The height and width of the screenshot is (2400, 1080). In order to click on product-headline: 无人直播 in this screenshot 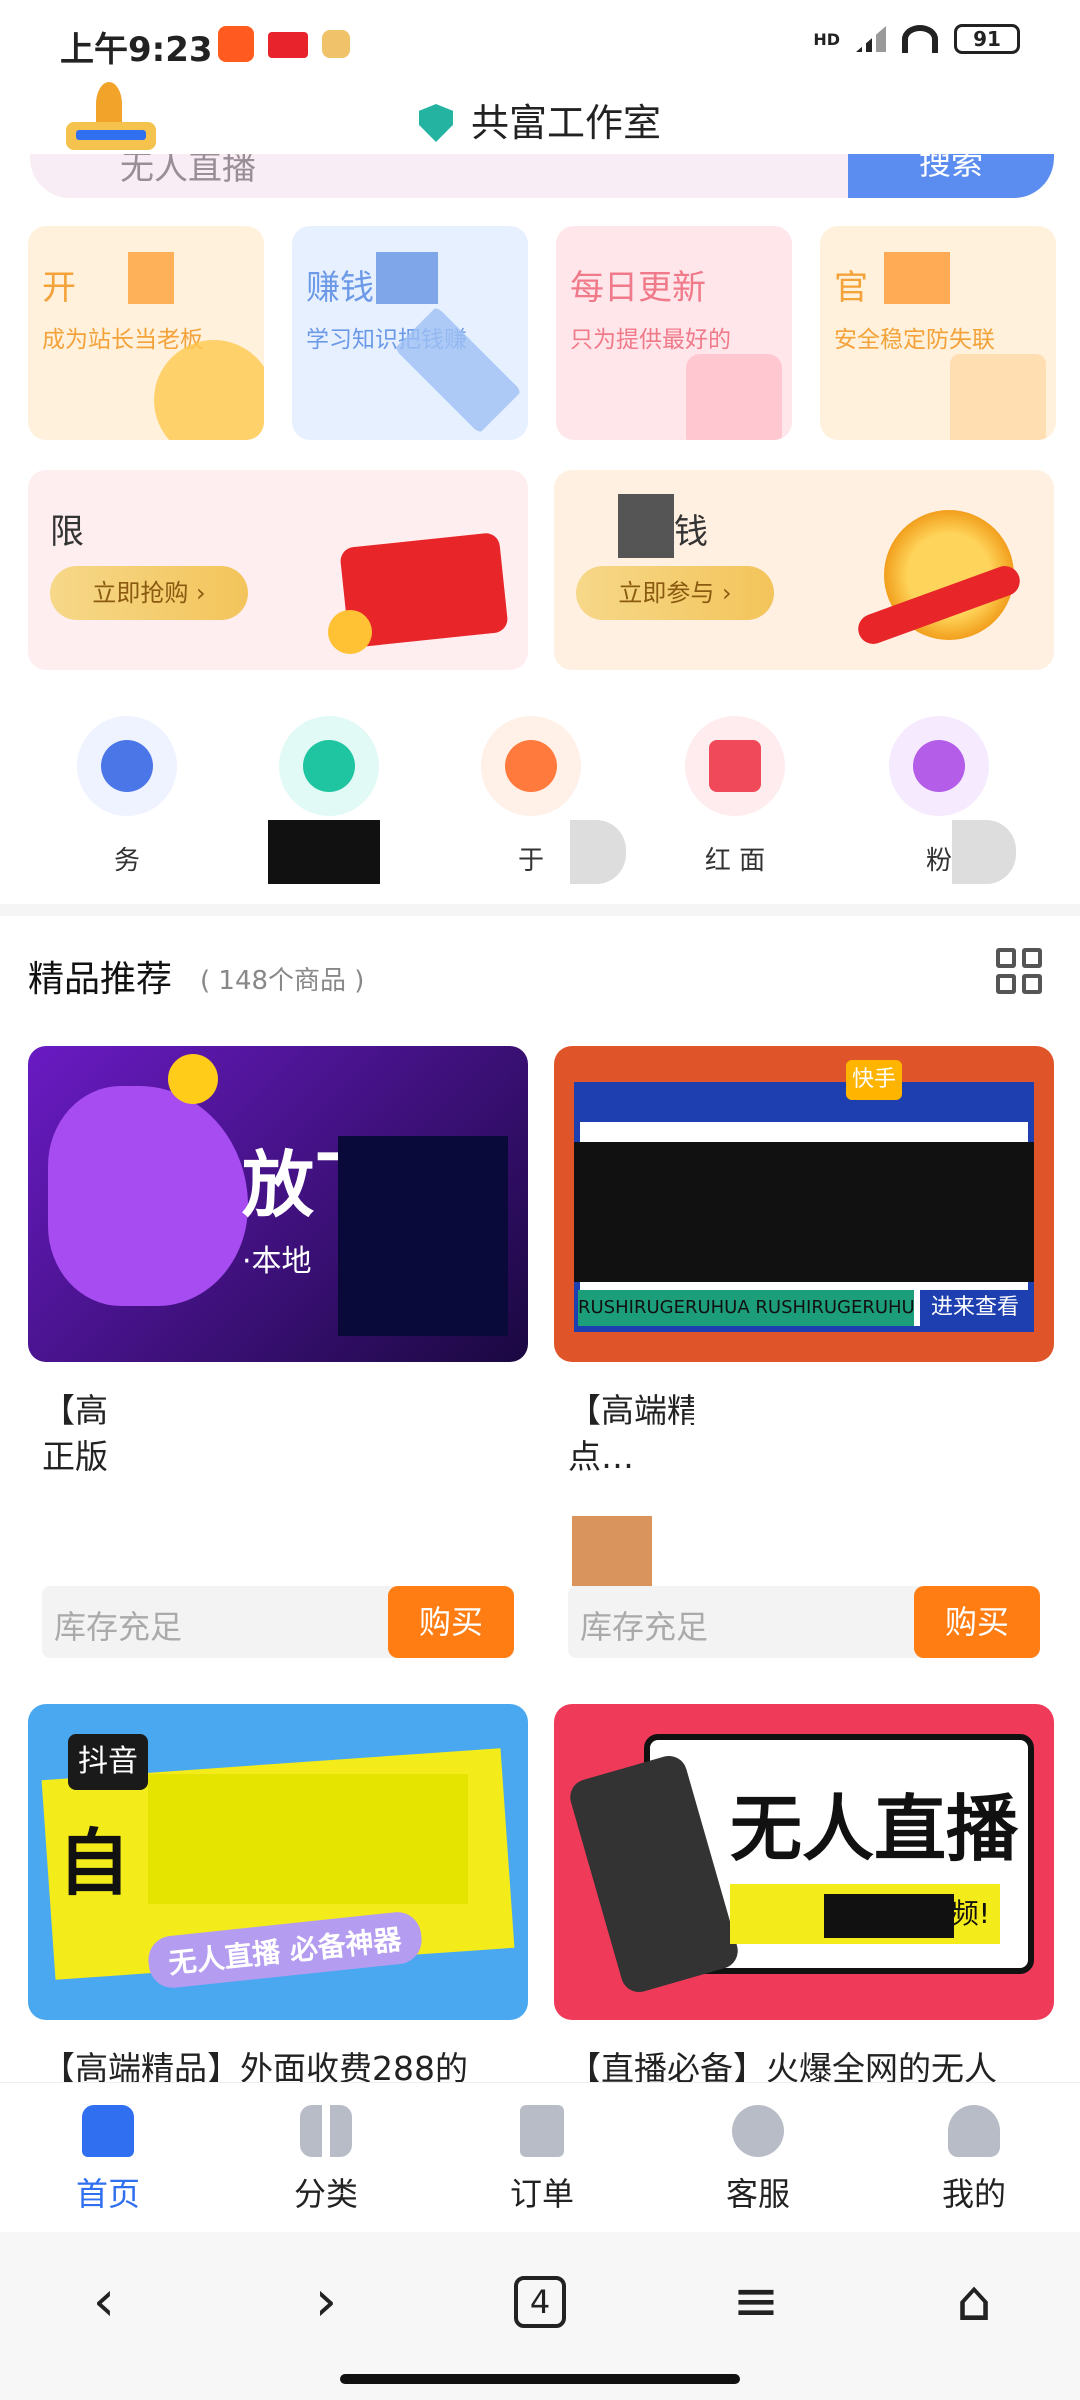, I will do `click(874, 1829)`.